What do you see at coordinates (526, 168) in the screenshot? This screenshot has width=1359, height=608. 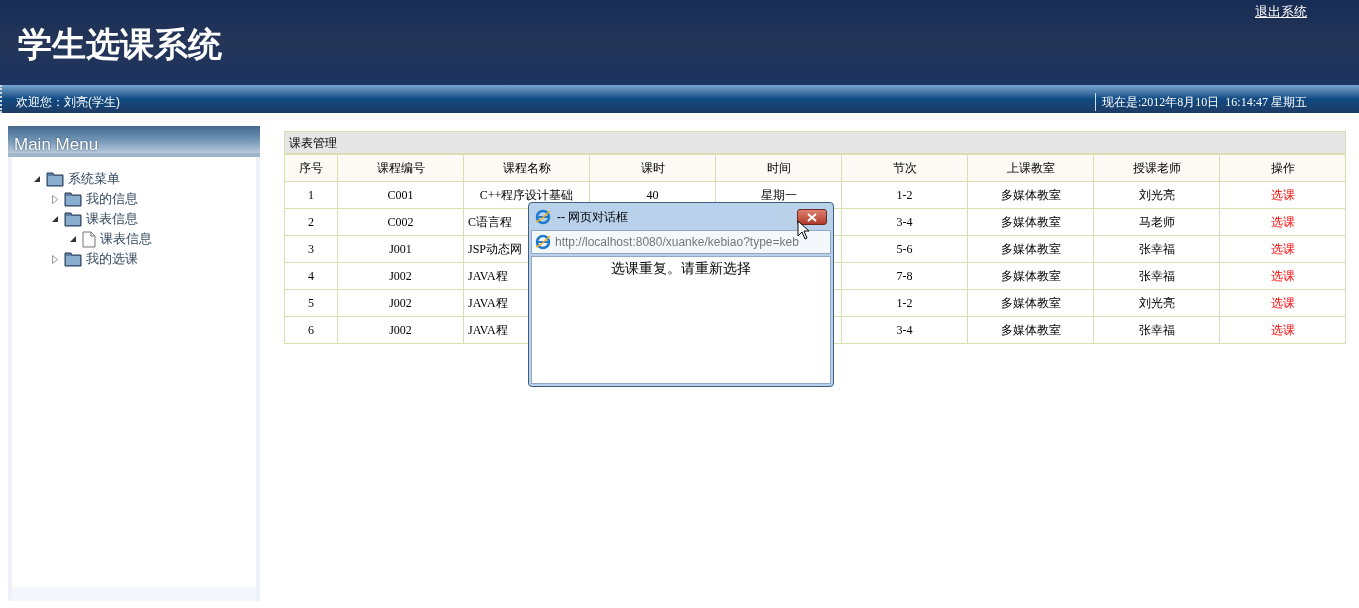 I see `column-header: 课程名称` at bounding box center [526, 168].